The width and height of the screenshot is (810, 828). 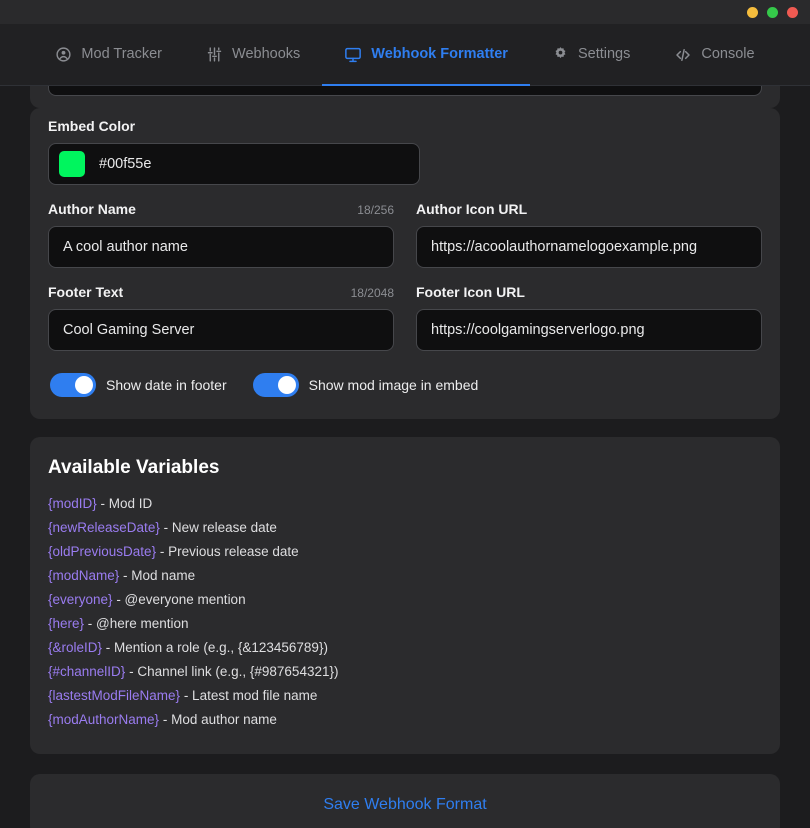 I want to click on tab-webhook-formatter: Webhook Formatter, so click(x=426, y=55).